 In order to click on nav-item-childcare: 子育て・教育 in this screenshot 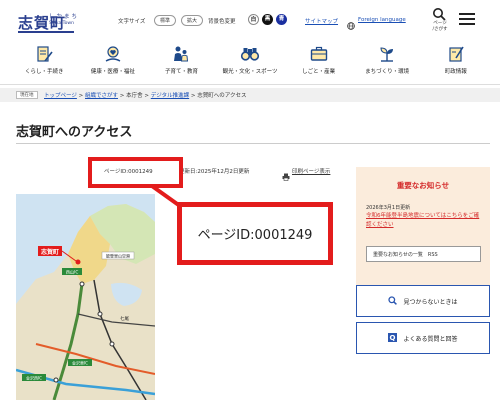, I will do `click(181, 62)`.